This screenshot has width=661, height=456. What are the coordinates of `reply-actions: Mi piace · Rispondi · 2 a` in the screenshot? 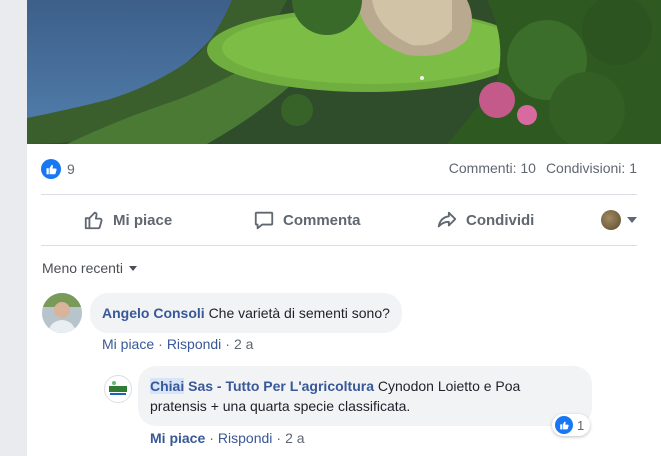 It's located at (227, 438).